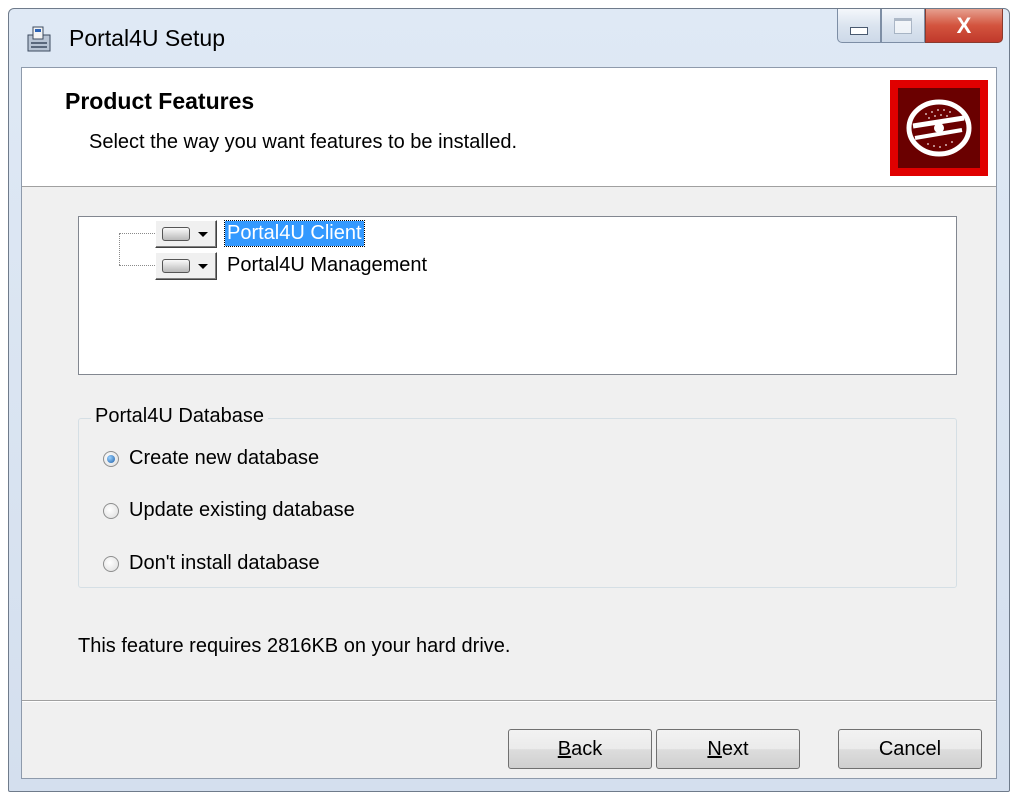  Describe the element at coordinates (160, 101) in the screenshot. I see `page-title: Product Features` at that location.